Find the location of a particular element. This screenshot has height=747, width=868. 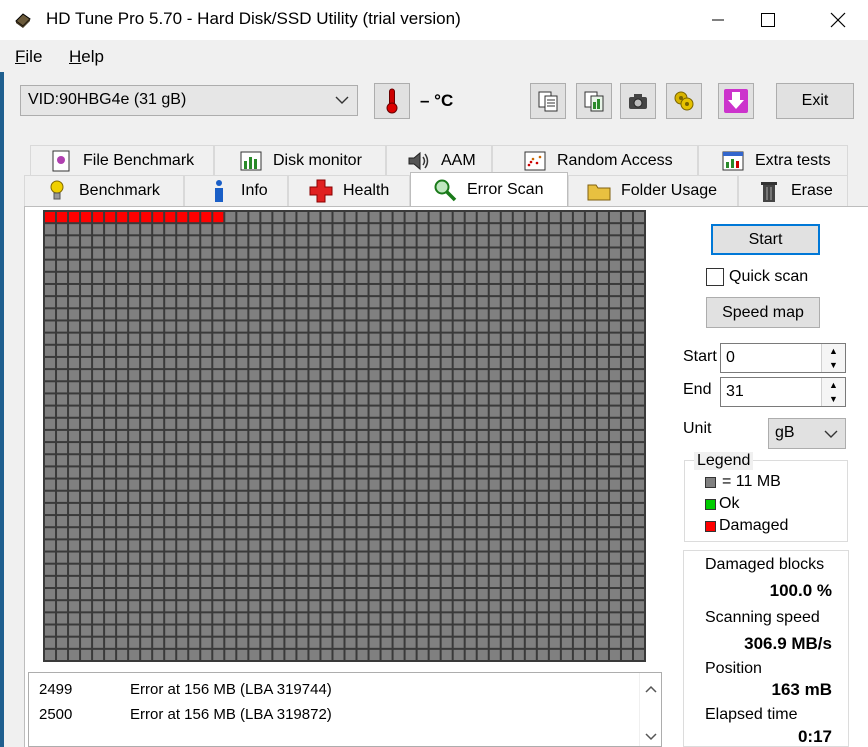

start-scan-button: Start is located at coordinates (765, 239).